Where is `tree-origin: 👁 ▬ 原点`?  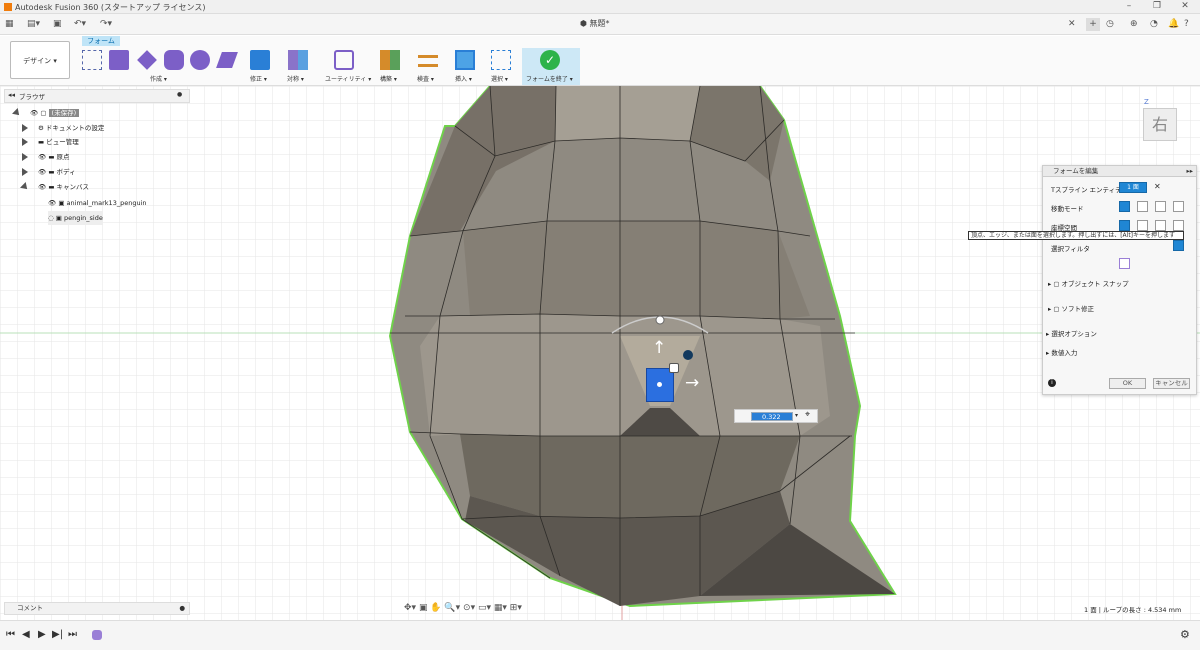
tree-origin: 👁 ▬ 原点 is located at coordinates (46, 157).